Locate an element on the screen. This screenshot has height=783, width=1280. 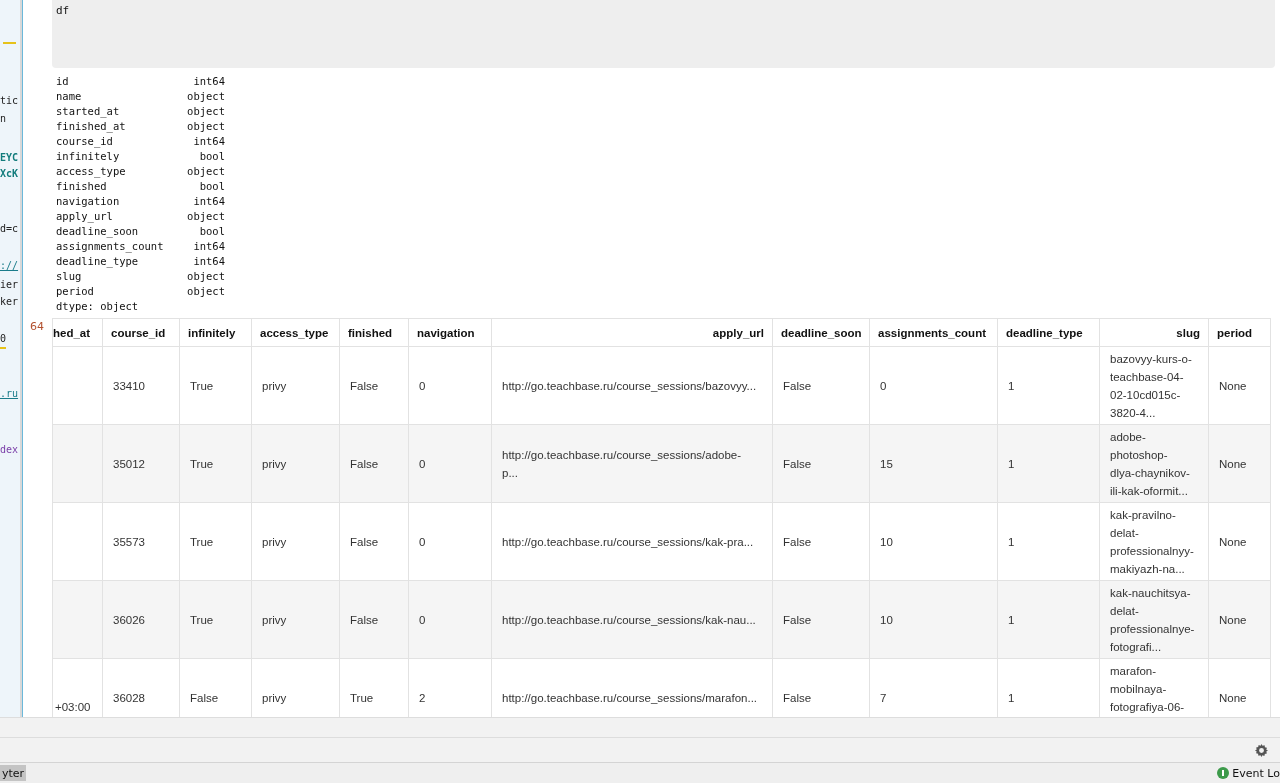
table-cell: 15 is located at coordinates (934, 464).